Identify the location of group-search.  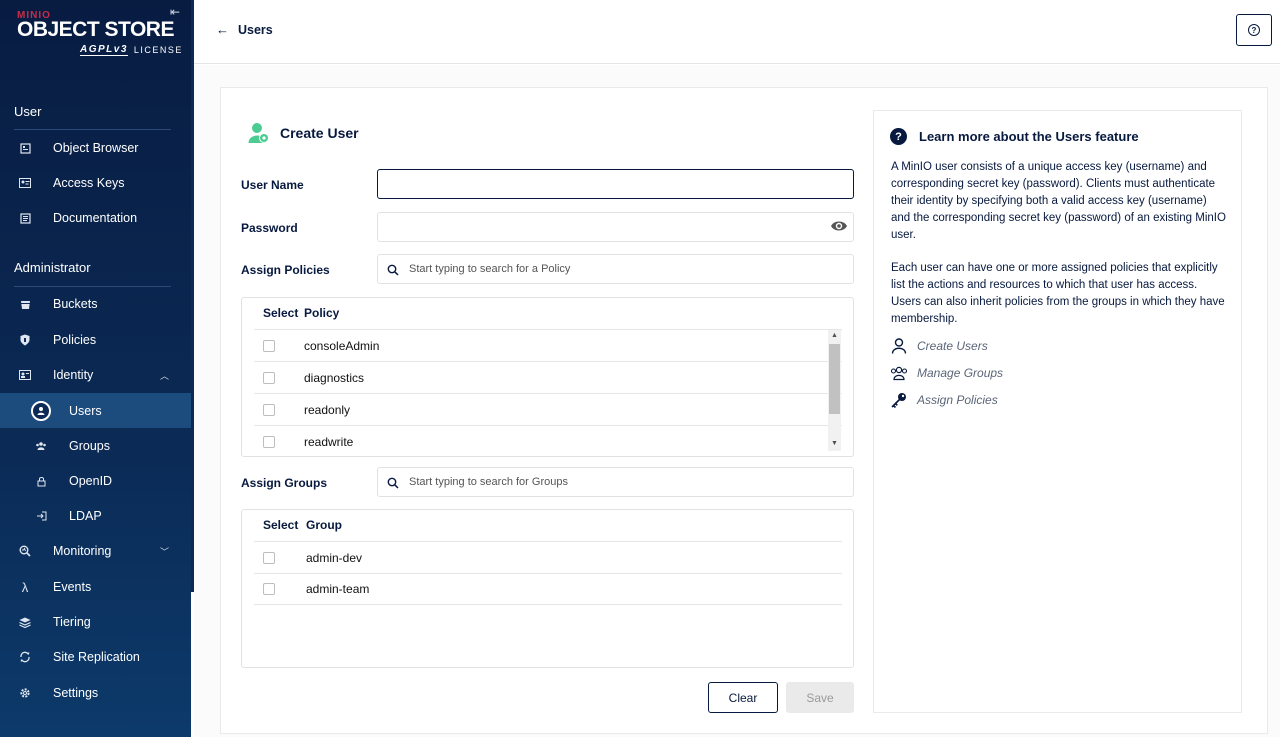
(615, 482).